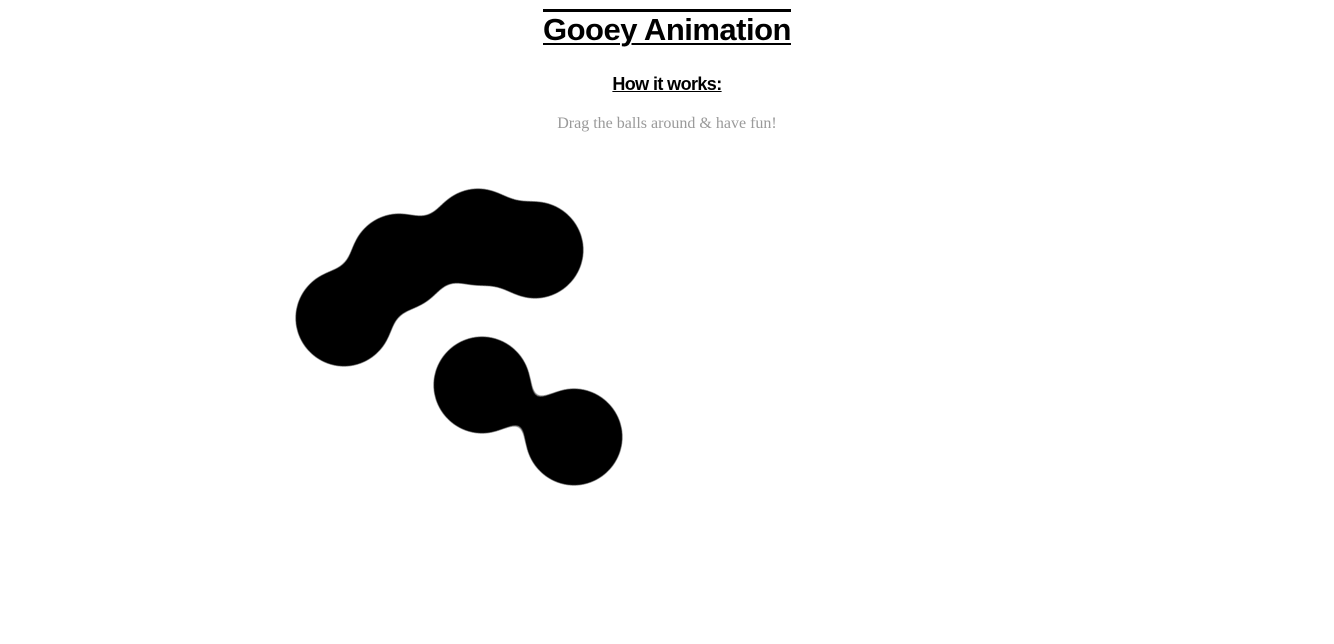 The width and height of the screenshot is (1334, 644). I want to click on ball-group, so click(459, 337).